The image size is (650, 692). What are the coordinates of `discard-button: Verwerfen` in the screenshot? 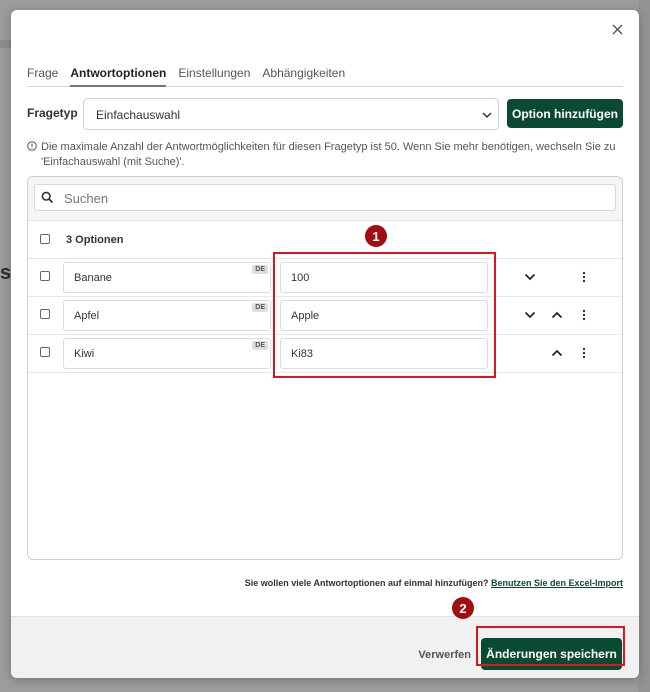 It's located at (444, 655).